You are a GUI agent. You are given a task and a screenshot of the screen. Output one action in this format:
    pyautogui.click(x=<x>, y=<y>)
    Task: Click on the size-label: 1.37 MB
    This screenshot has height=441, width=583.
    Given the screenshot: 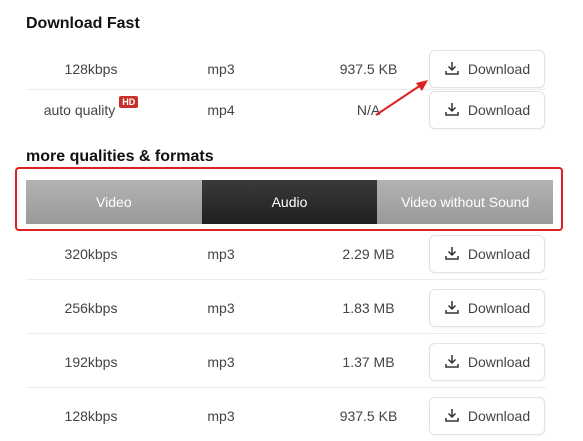 What is the action you would take?
    pyautogui.click(x=368, y=362)
    